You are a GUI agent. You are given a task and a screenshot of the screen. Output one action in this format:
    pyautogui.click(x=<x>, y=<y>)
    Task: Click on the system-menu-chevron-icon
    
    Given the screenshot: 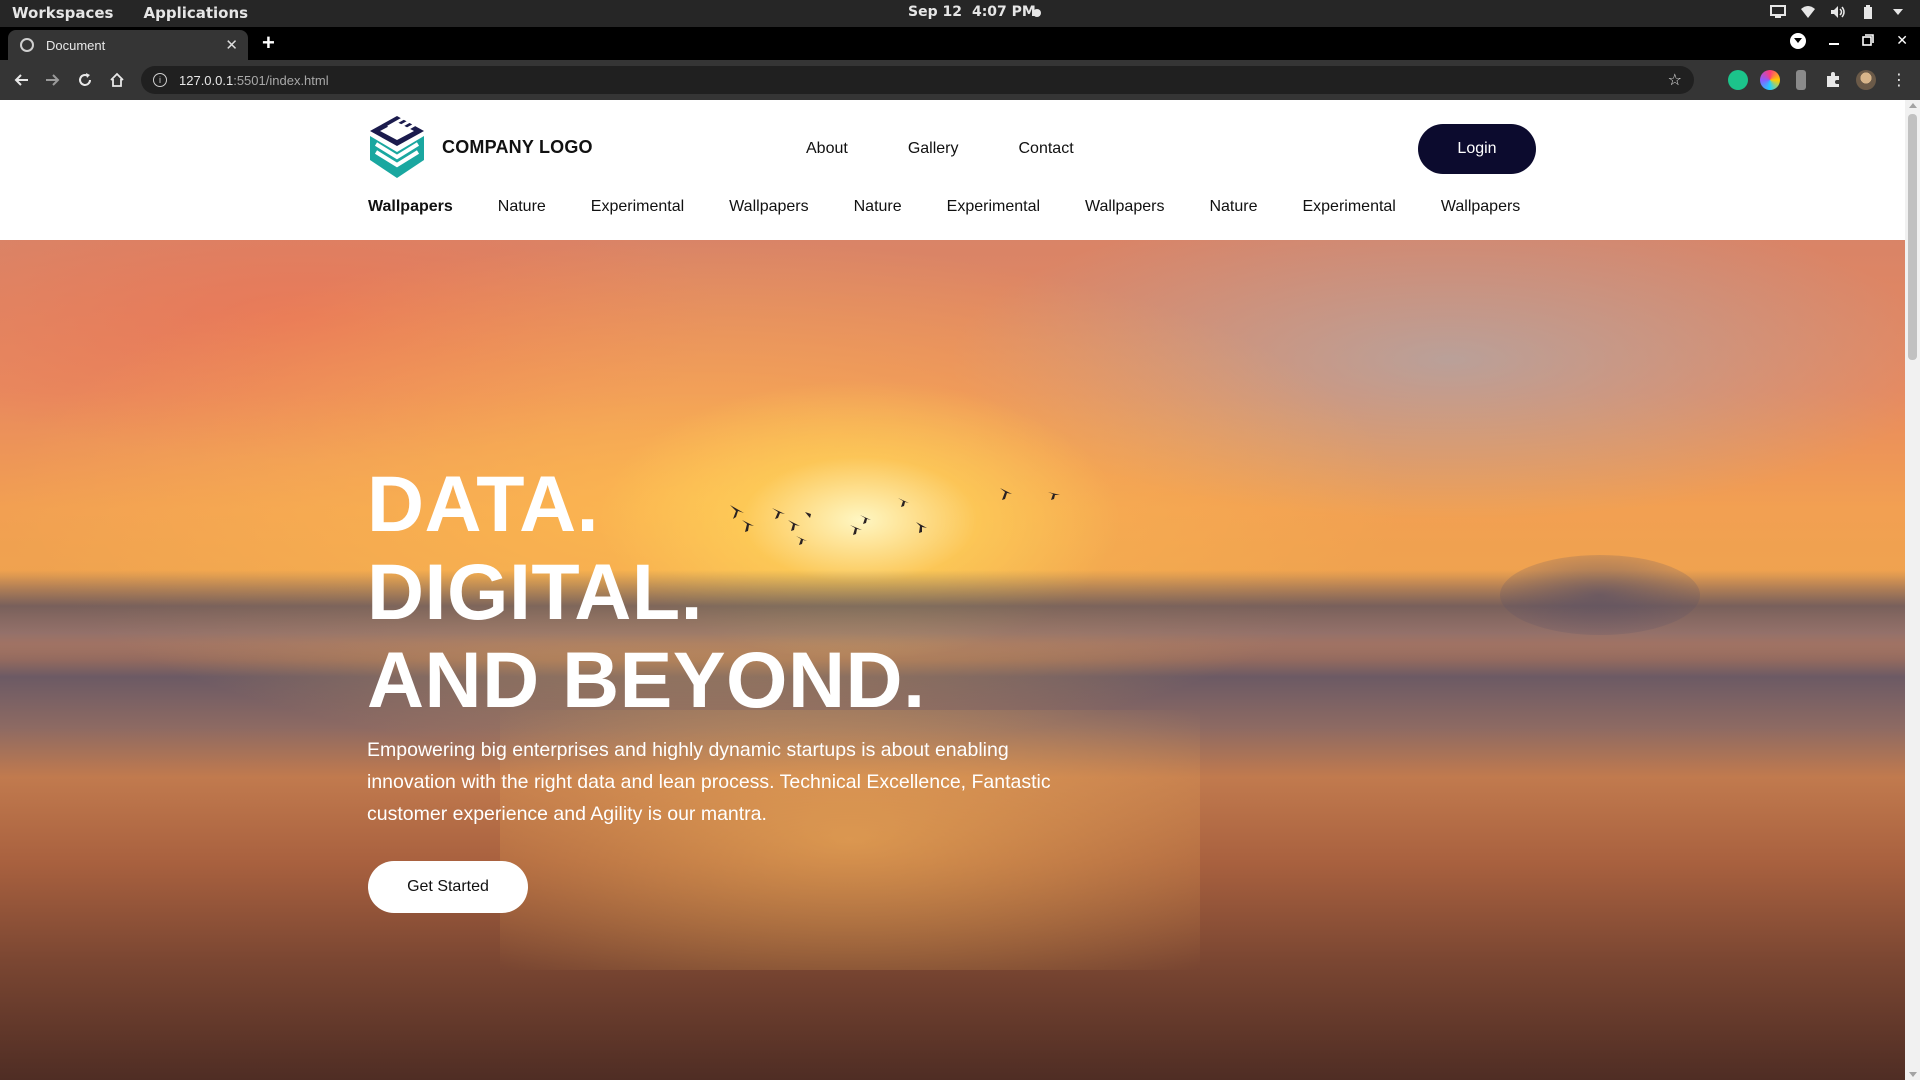 What is the action you would take?
    pyautogui.click(x=1898, y=12)
    